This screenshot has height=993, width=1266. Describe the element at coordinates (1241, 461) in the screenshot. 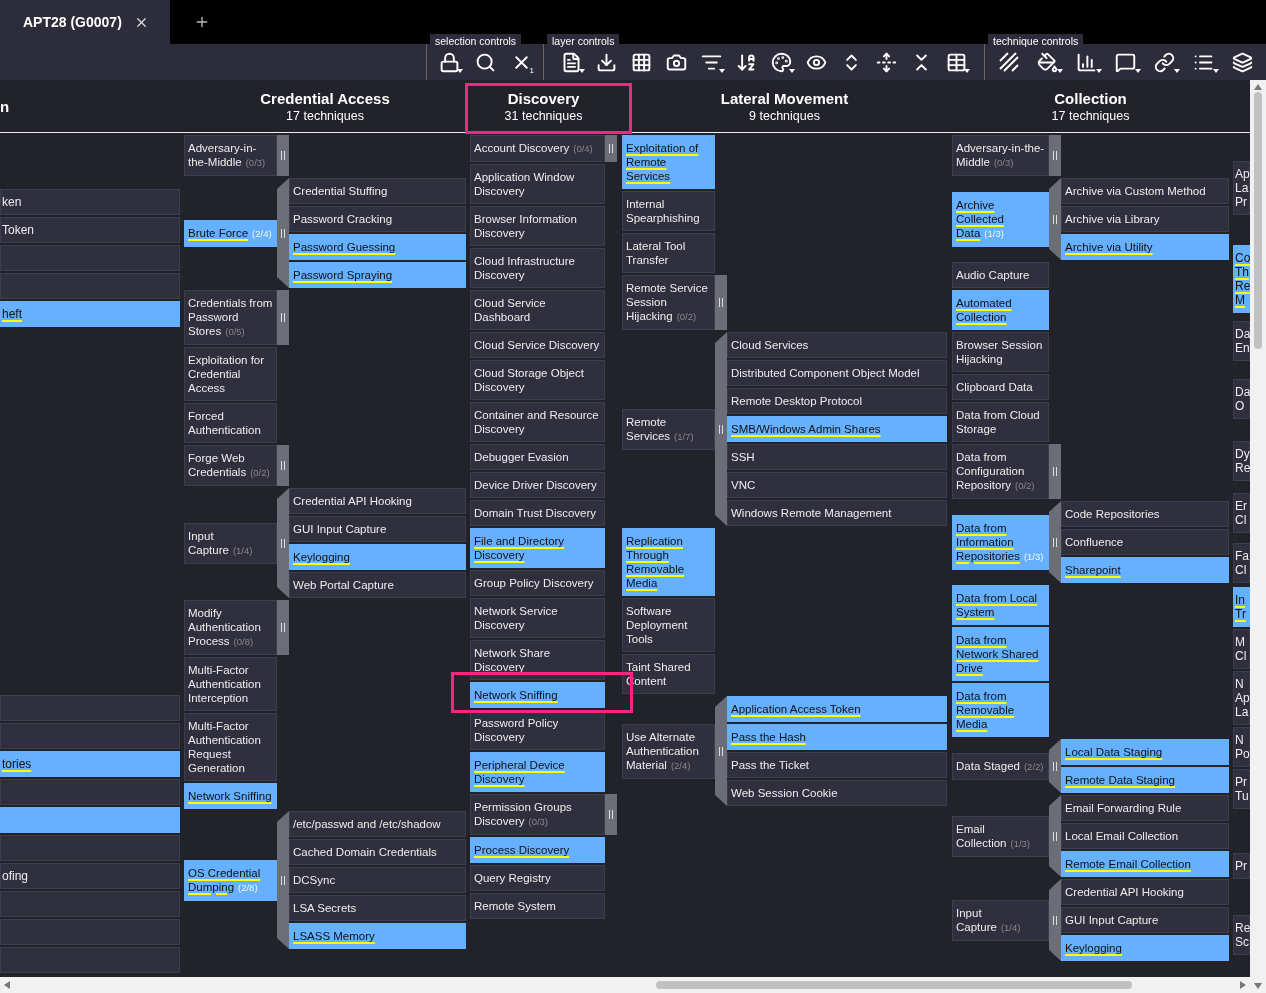

I see `technique-cell: Dy Re` at that location.